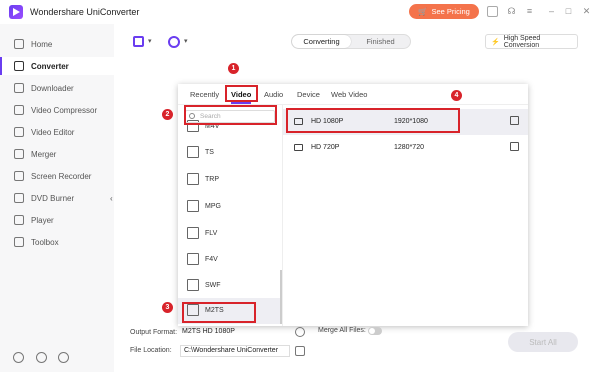 This screenshot has height=372, width=600. Describe the element at coordinates (57, 88) in the screenshot. I see `sidebar-item-downloader: Downloader` at that location.